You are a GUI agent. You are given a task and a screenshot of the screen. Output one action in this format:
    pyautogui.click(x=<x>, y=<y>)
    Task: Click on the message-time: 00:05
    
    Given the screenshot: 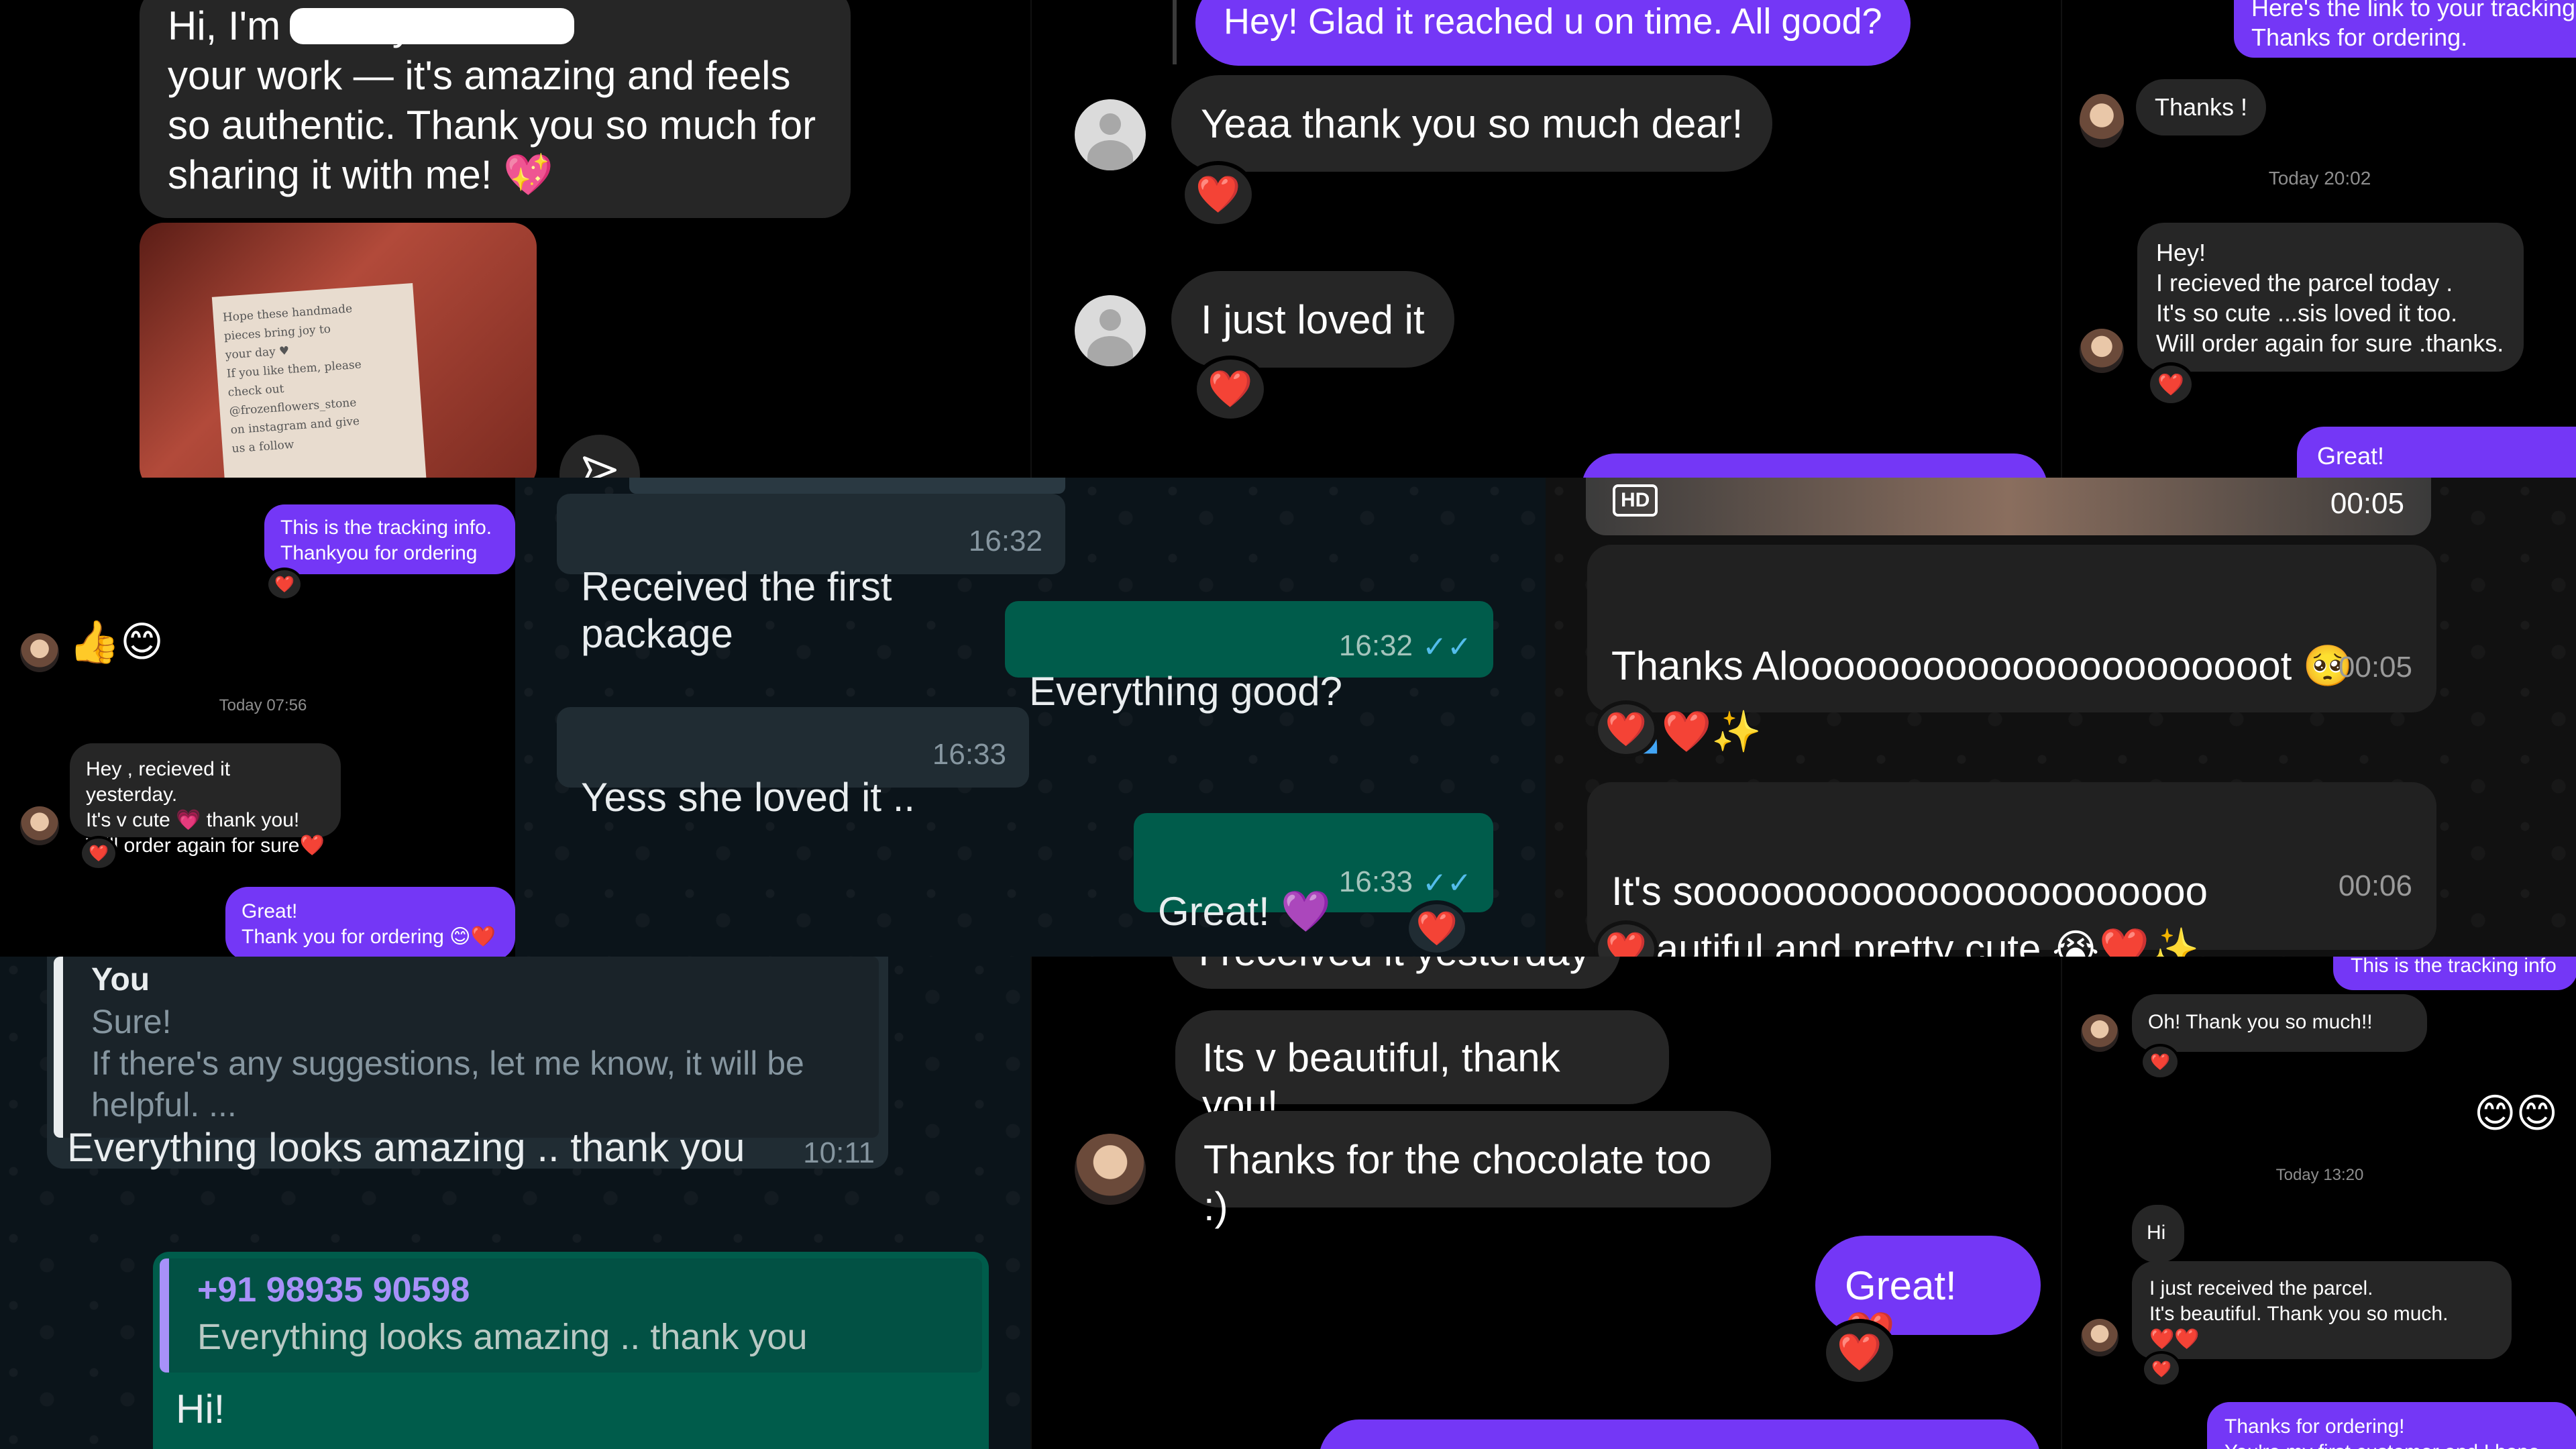 What is the action you would take?
    pyautogui.click(x=2375, y=667)
    